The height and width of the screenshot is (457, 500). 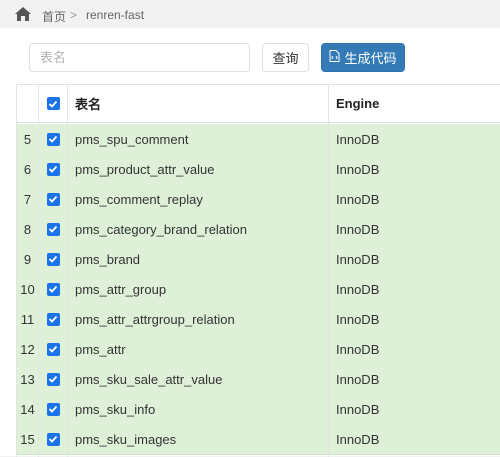 I want to click on row-index: 14, so click(x=27, y=409).